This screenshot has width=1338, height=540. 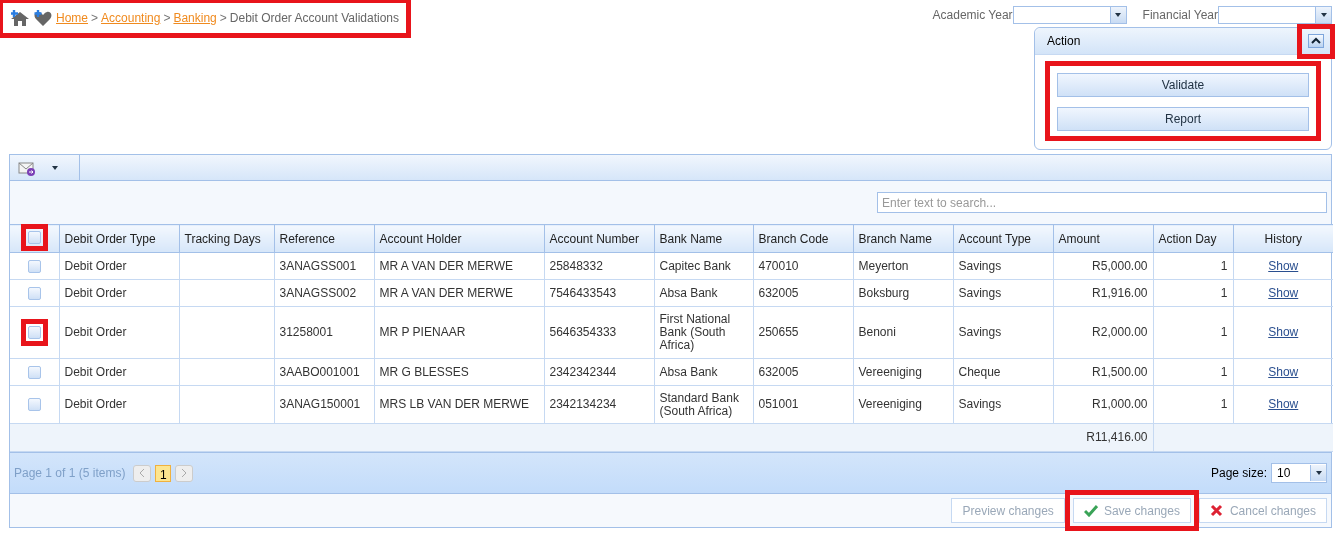 I want to click on table-cell: 470010, so click(x=778, y=265).